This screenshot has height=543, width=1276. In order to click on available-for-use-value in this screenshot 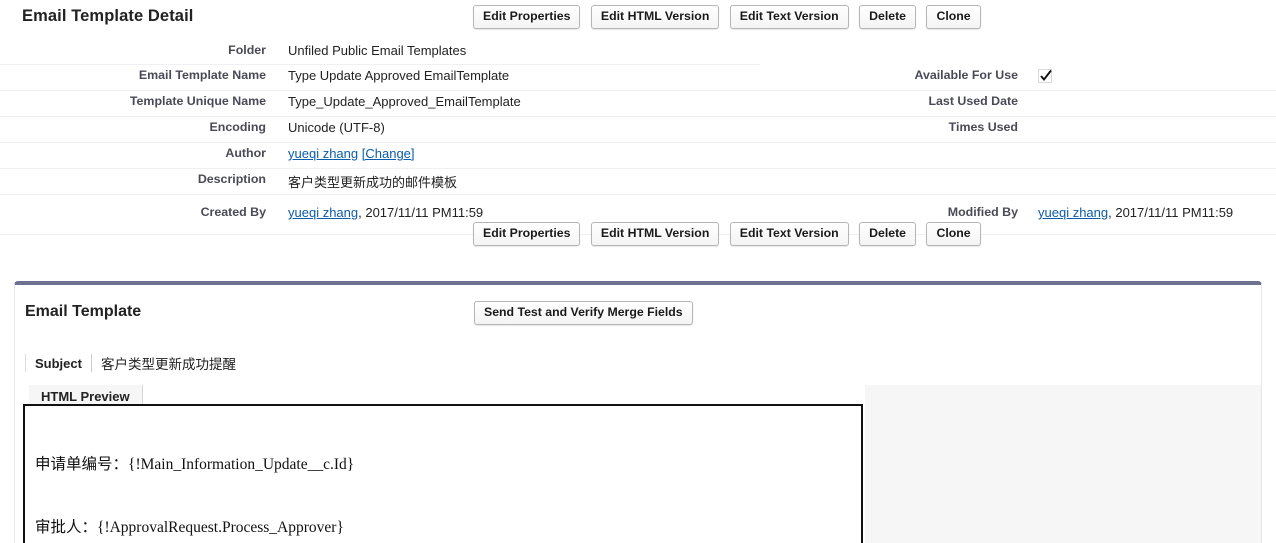, I will do `click(1045, 76)`.